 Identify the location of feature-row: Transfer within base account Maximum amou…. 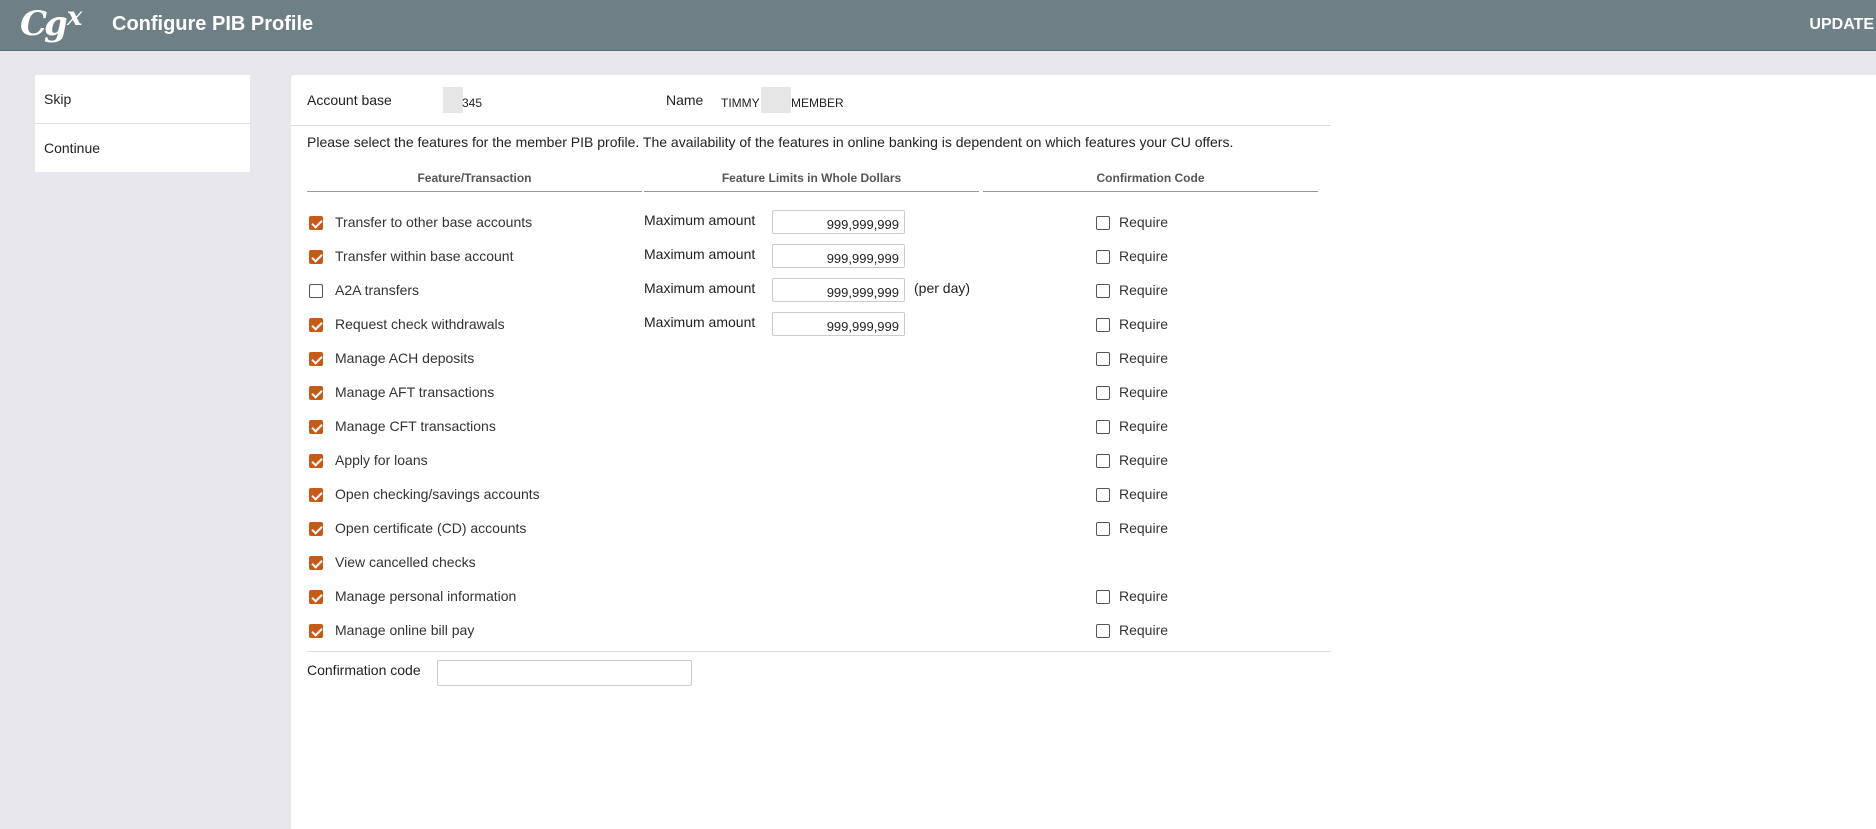
(811, 255).